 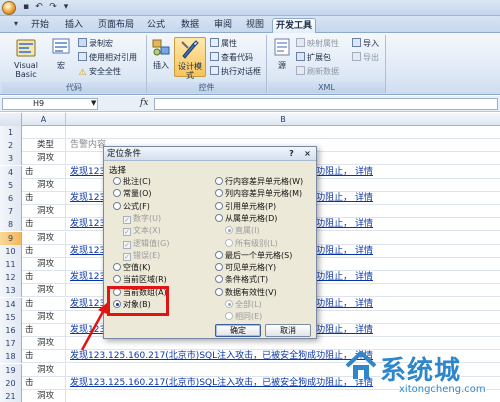 What do you see at coordinates (235, 72) in the screenshot?
I see `run-dialog-button: 执行对话框` at bounding box center [235, 72].